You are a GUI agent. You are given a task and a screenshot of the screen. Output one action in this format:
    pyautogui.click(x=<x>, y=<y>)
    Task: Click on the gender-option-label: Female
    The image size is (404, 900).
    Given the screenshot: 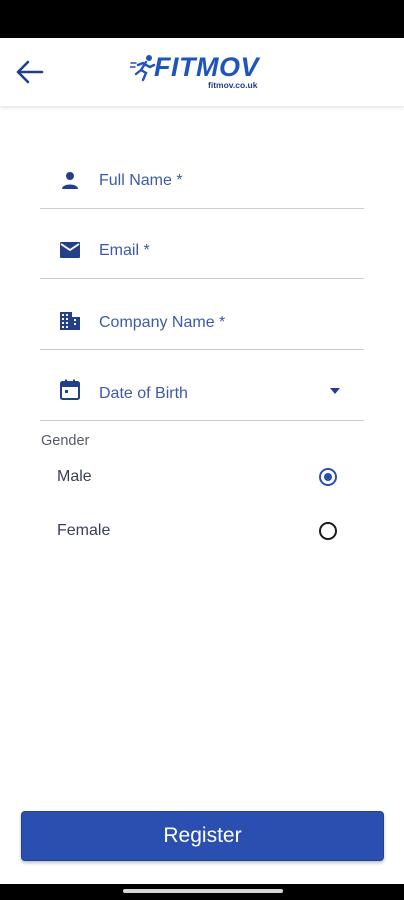 What is the action you would take?
    pyautogui.click(x=84, y=530)
    